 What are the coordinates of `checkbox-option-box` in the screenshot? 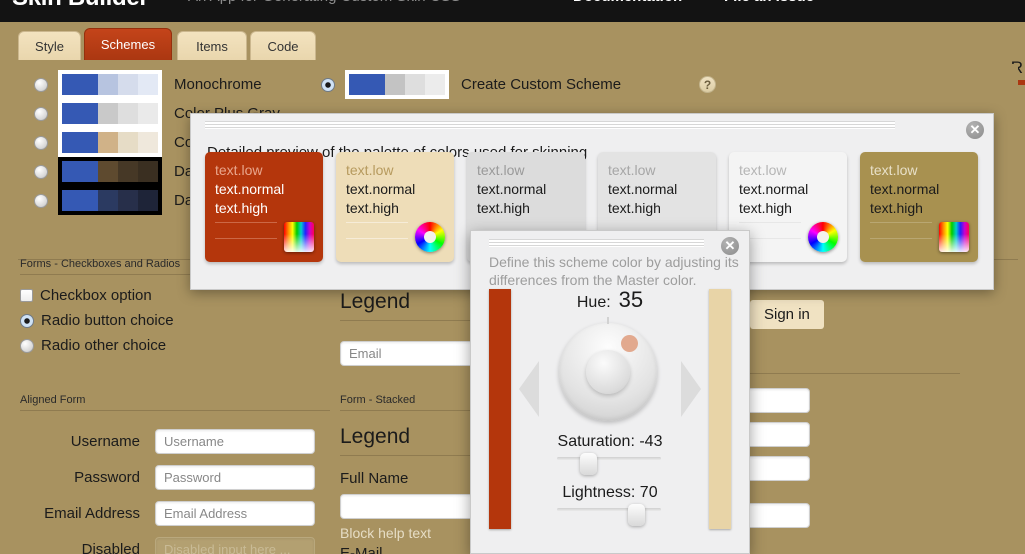 It's located at (26, 295).